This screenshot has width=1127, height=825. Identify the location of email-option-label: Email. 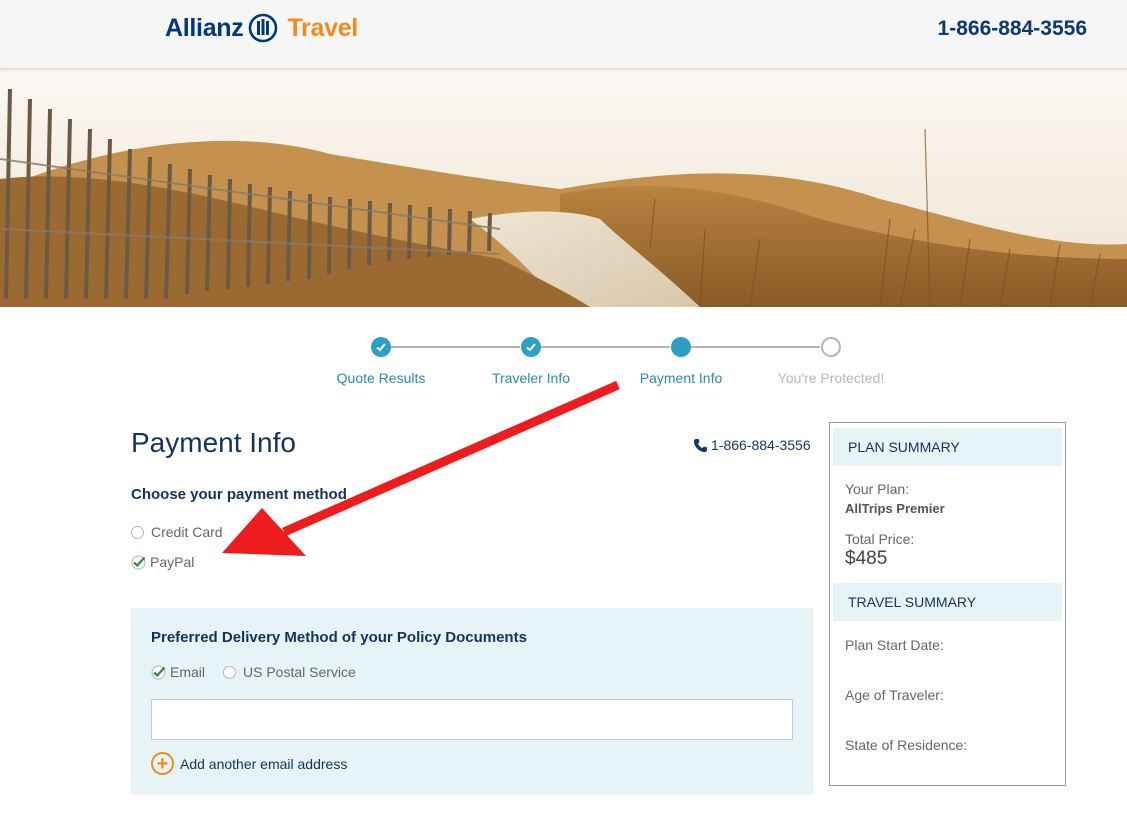
(188, 672).